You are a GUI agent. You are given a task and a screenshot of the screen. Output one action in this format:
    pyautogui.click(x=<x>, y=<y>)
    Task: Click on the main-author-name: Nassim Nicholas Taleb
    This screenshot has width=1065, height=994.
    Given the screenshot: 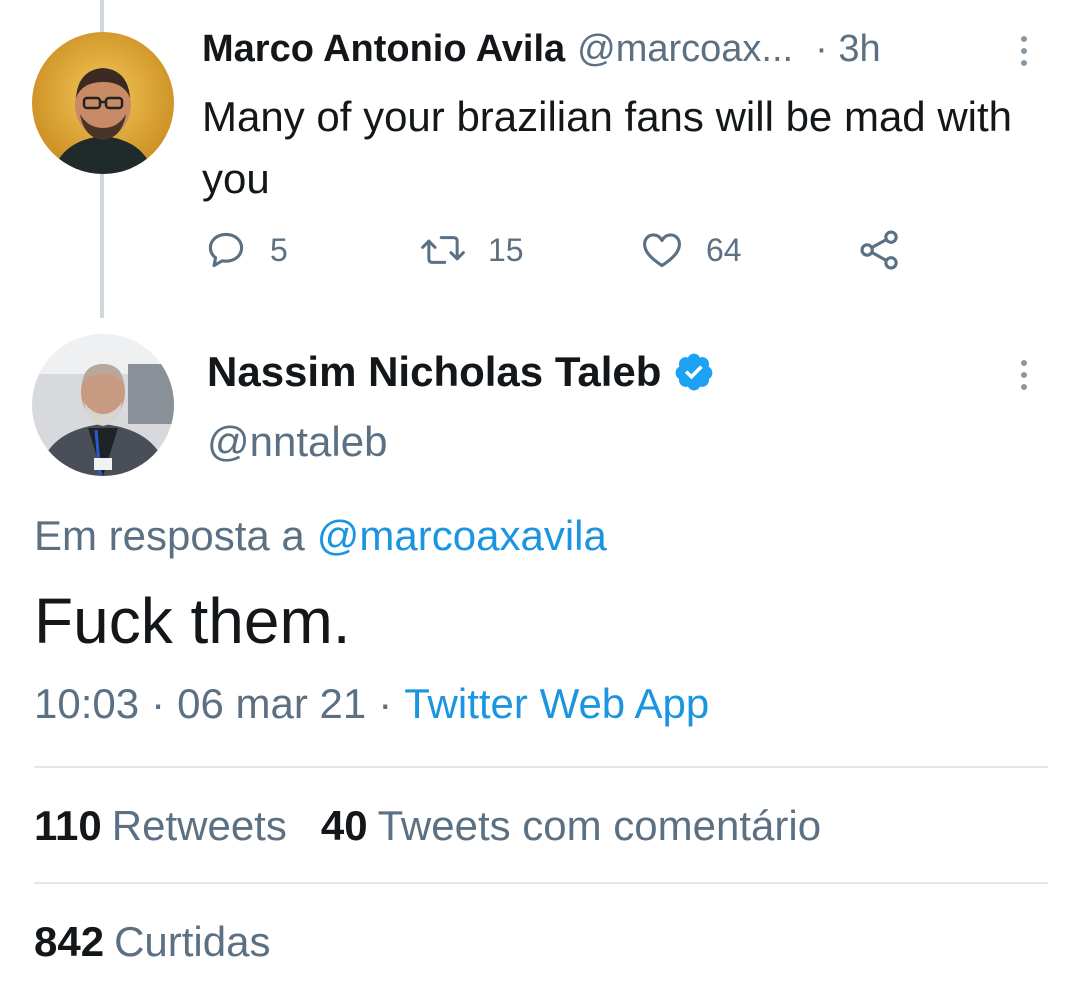 What is the action you would take?
    pyautogui.click(x=434, y=372)
    